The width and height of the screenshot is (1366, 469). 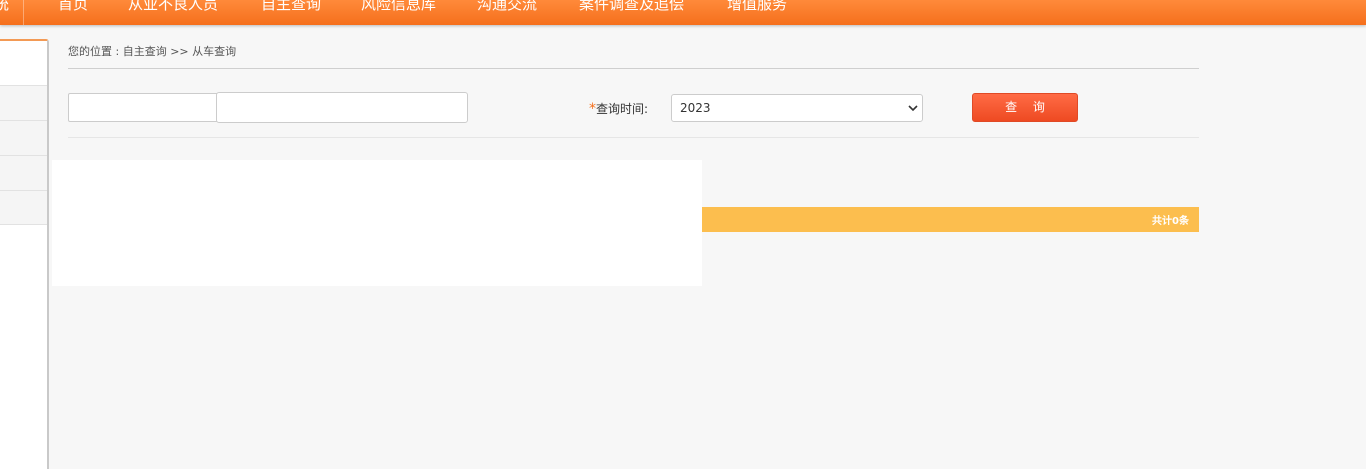 What do you see at coordinates (73, 8) in the screenshot?
I see `nav-home: 首页` at bounding box center [73, 8].